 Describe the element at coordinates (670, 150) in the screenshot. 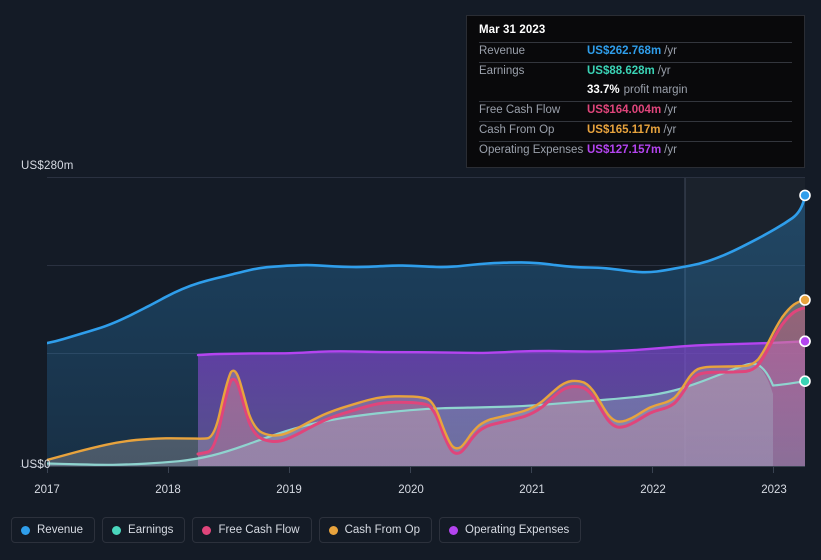

I see `tooltip-unit-operating-expenses: /yr` at that location.